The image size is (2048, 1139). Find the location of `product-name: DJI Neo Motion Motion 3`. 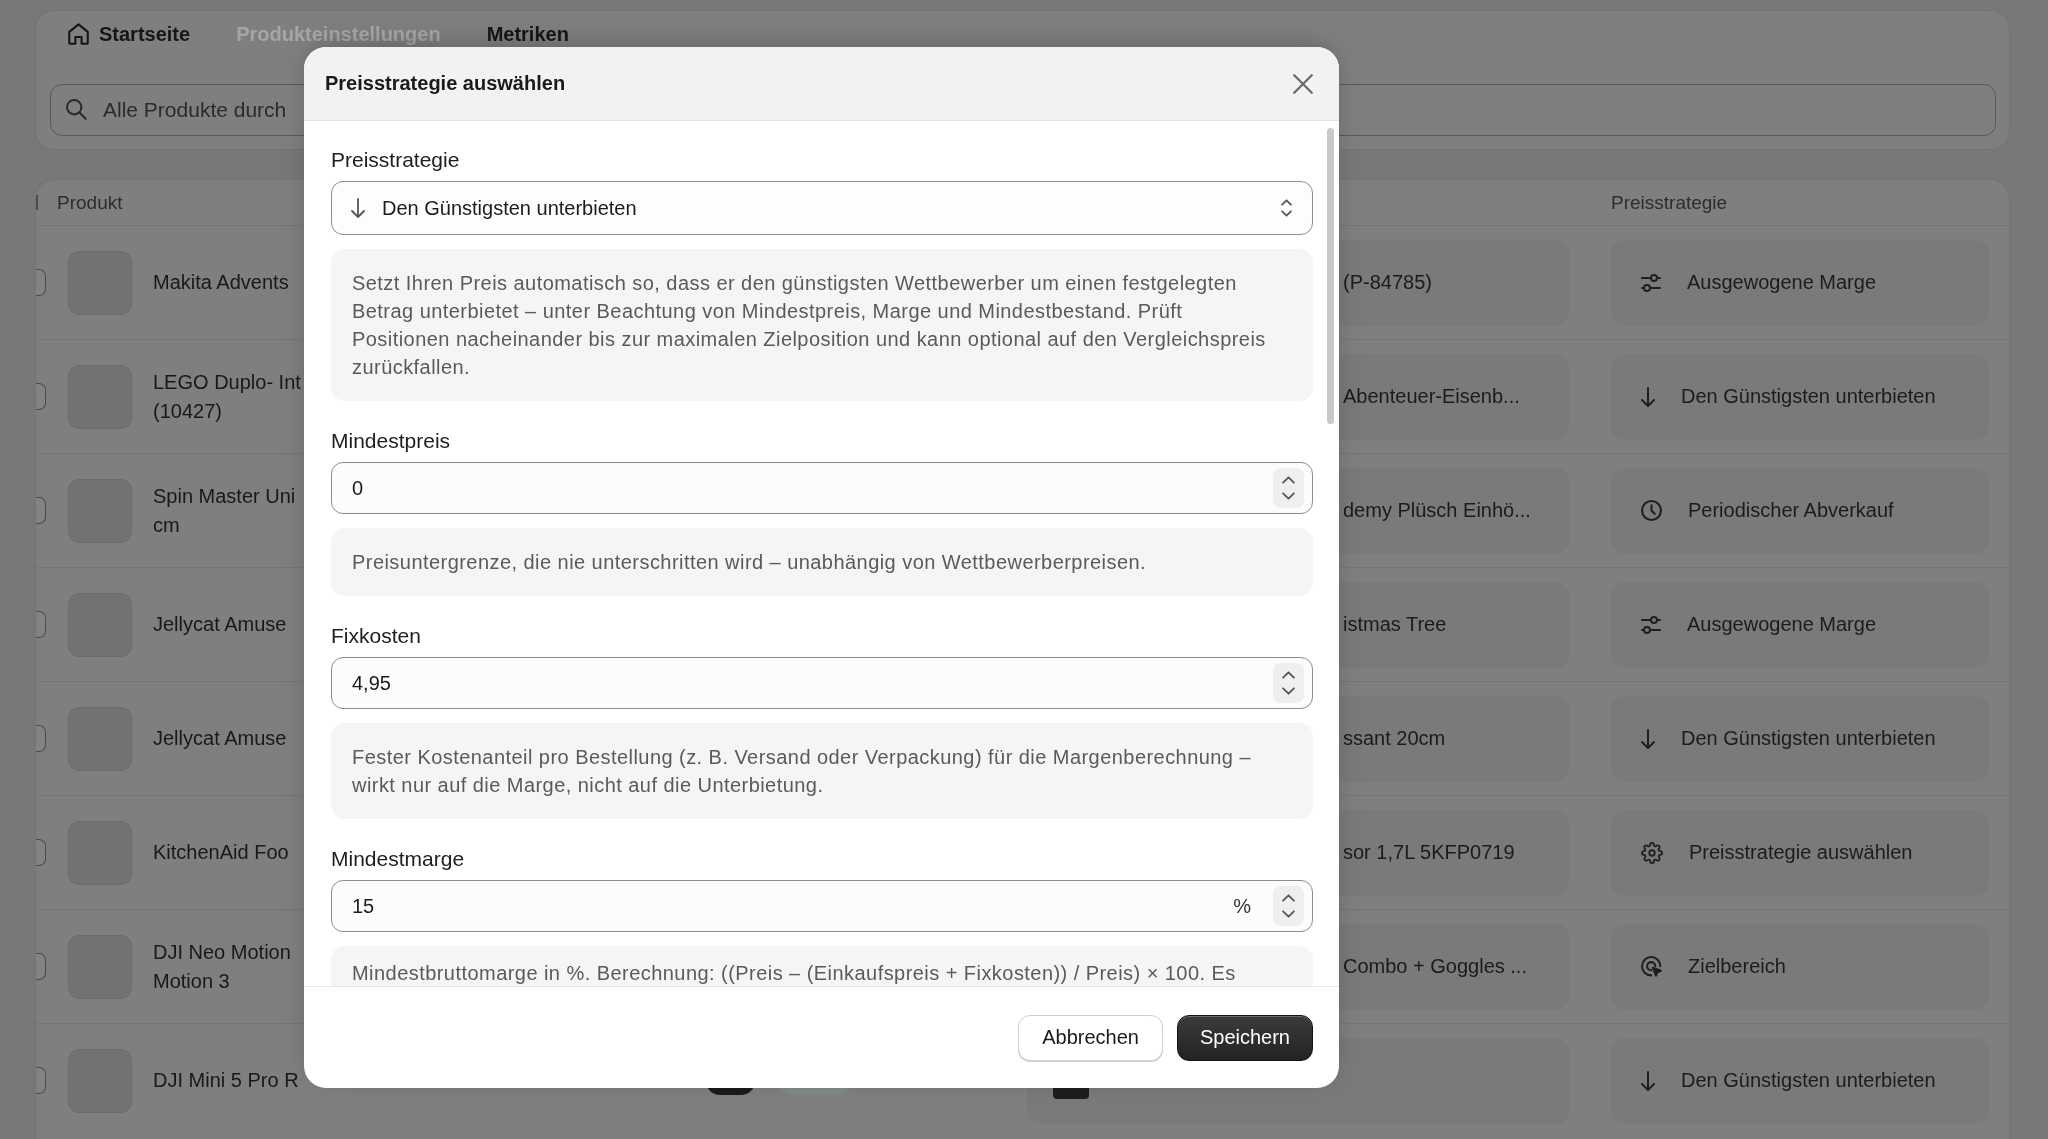

product-name: DJI Neo Motion Motion 3 is located at coordinates (222, 966).